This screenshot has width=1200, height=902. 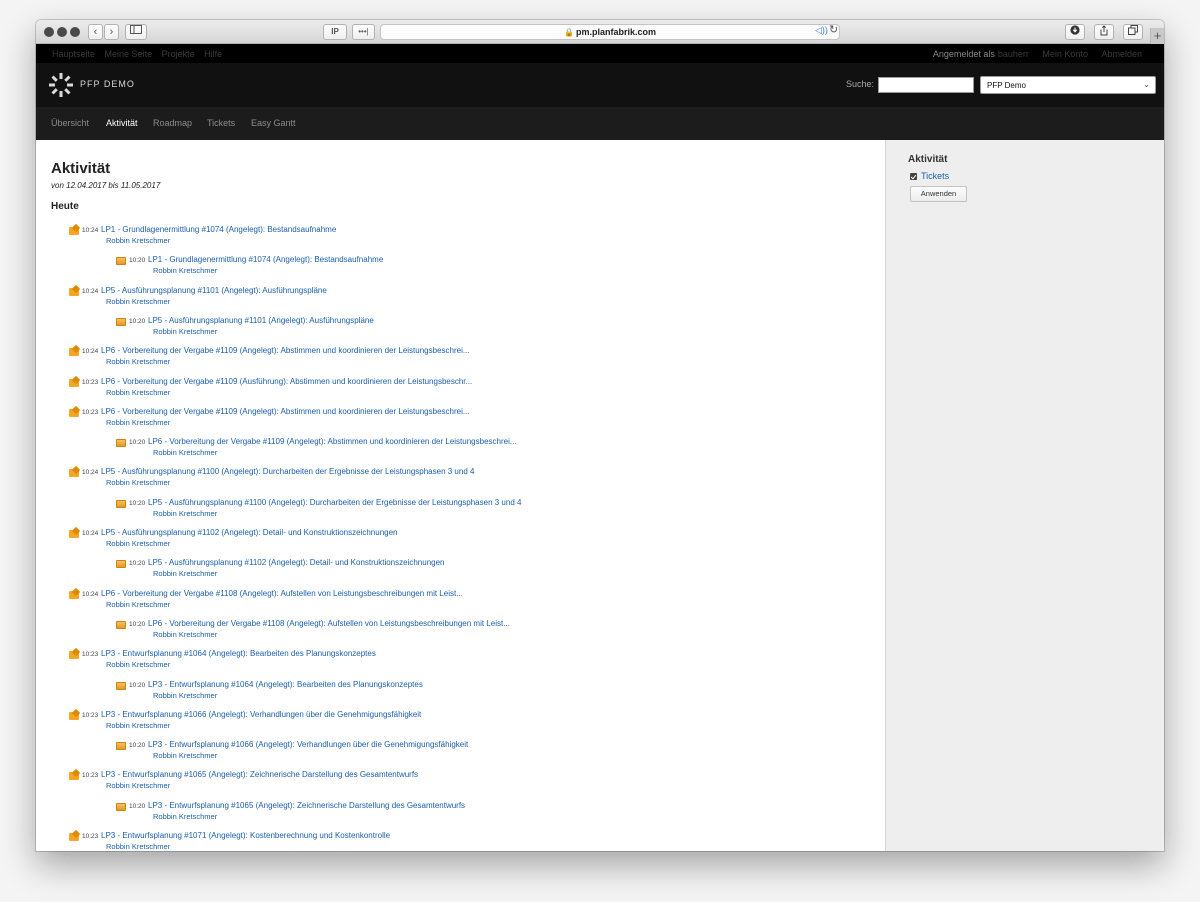 What do you see at coordinates (913, 176) in the screenshot?
I see `tickets-checkbox` at bounding box center [913, 176].